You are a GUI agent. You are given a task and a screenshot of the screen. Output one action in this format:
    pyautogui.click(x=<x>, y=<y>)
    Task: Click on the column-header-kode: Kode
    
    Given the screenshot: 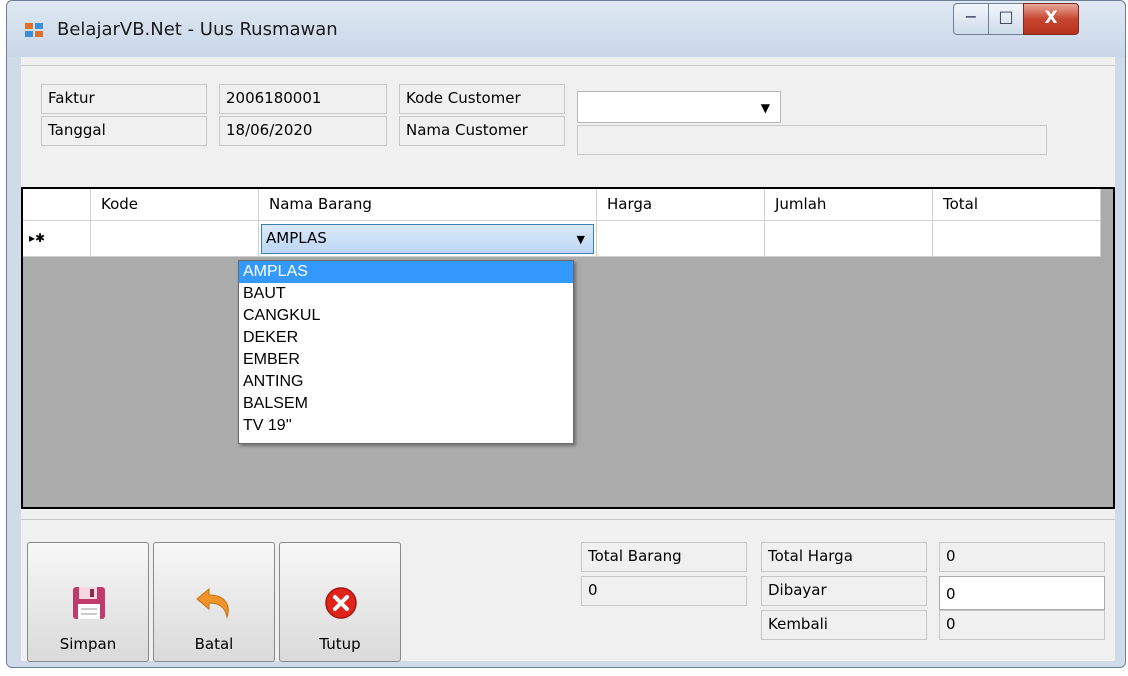 What is the action you would take?
    pyautogui.click(x=175, y=205)
    